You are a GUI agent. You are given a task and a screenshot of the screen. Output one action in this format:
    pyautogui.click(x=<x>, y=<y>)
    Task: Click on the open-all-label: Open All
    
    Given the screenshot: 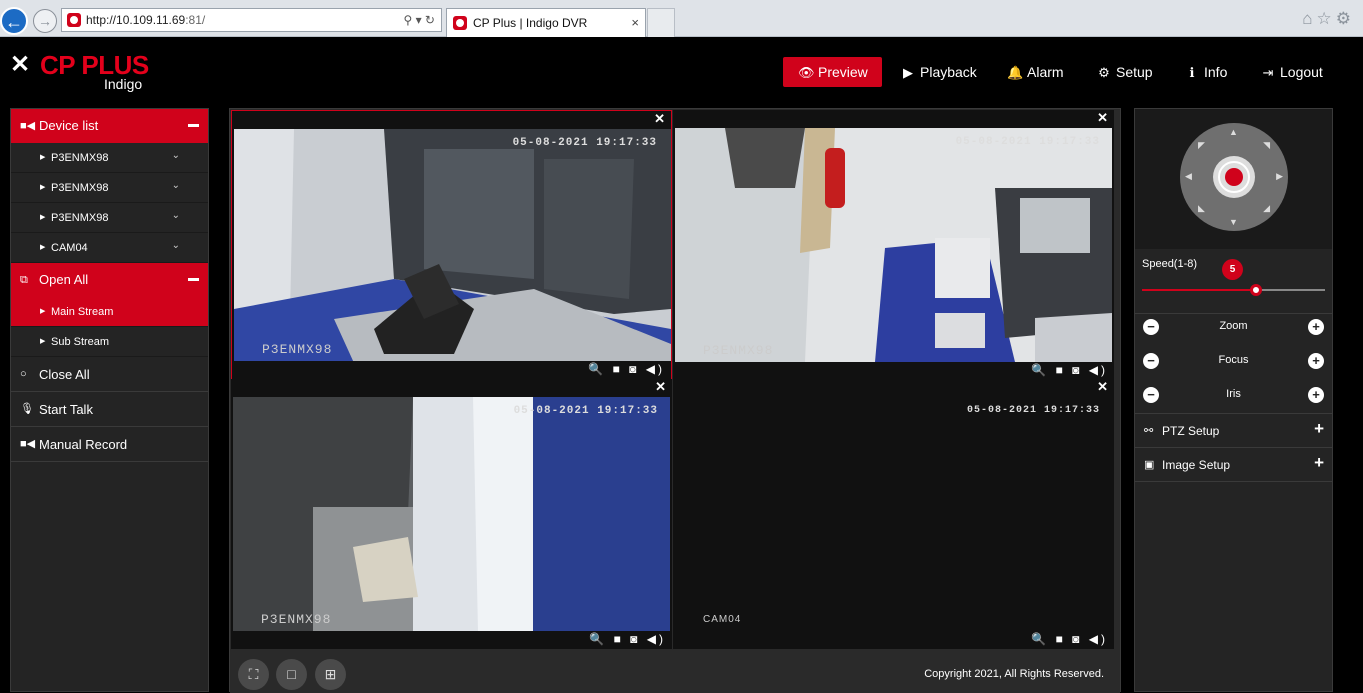 What is the action you would take?
    pyautogui.click(x=64, y=279)
    